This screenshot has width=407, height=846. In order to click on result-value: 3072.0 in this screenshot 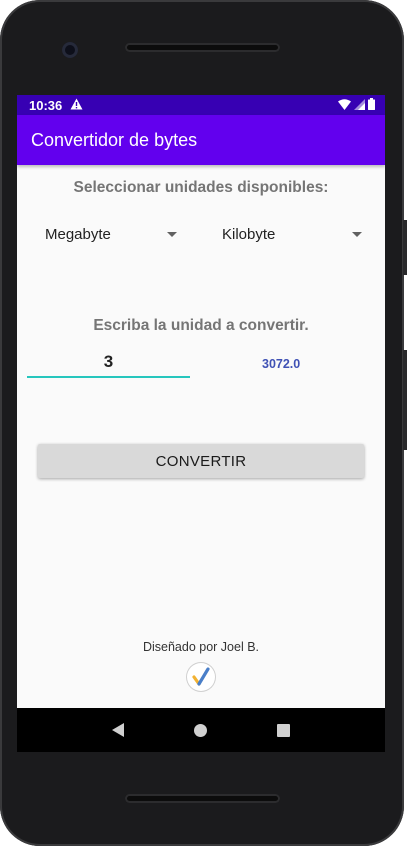, I will do `click(281, 364)`.